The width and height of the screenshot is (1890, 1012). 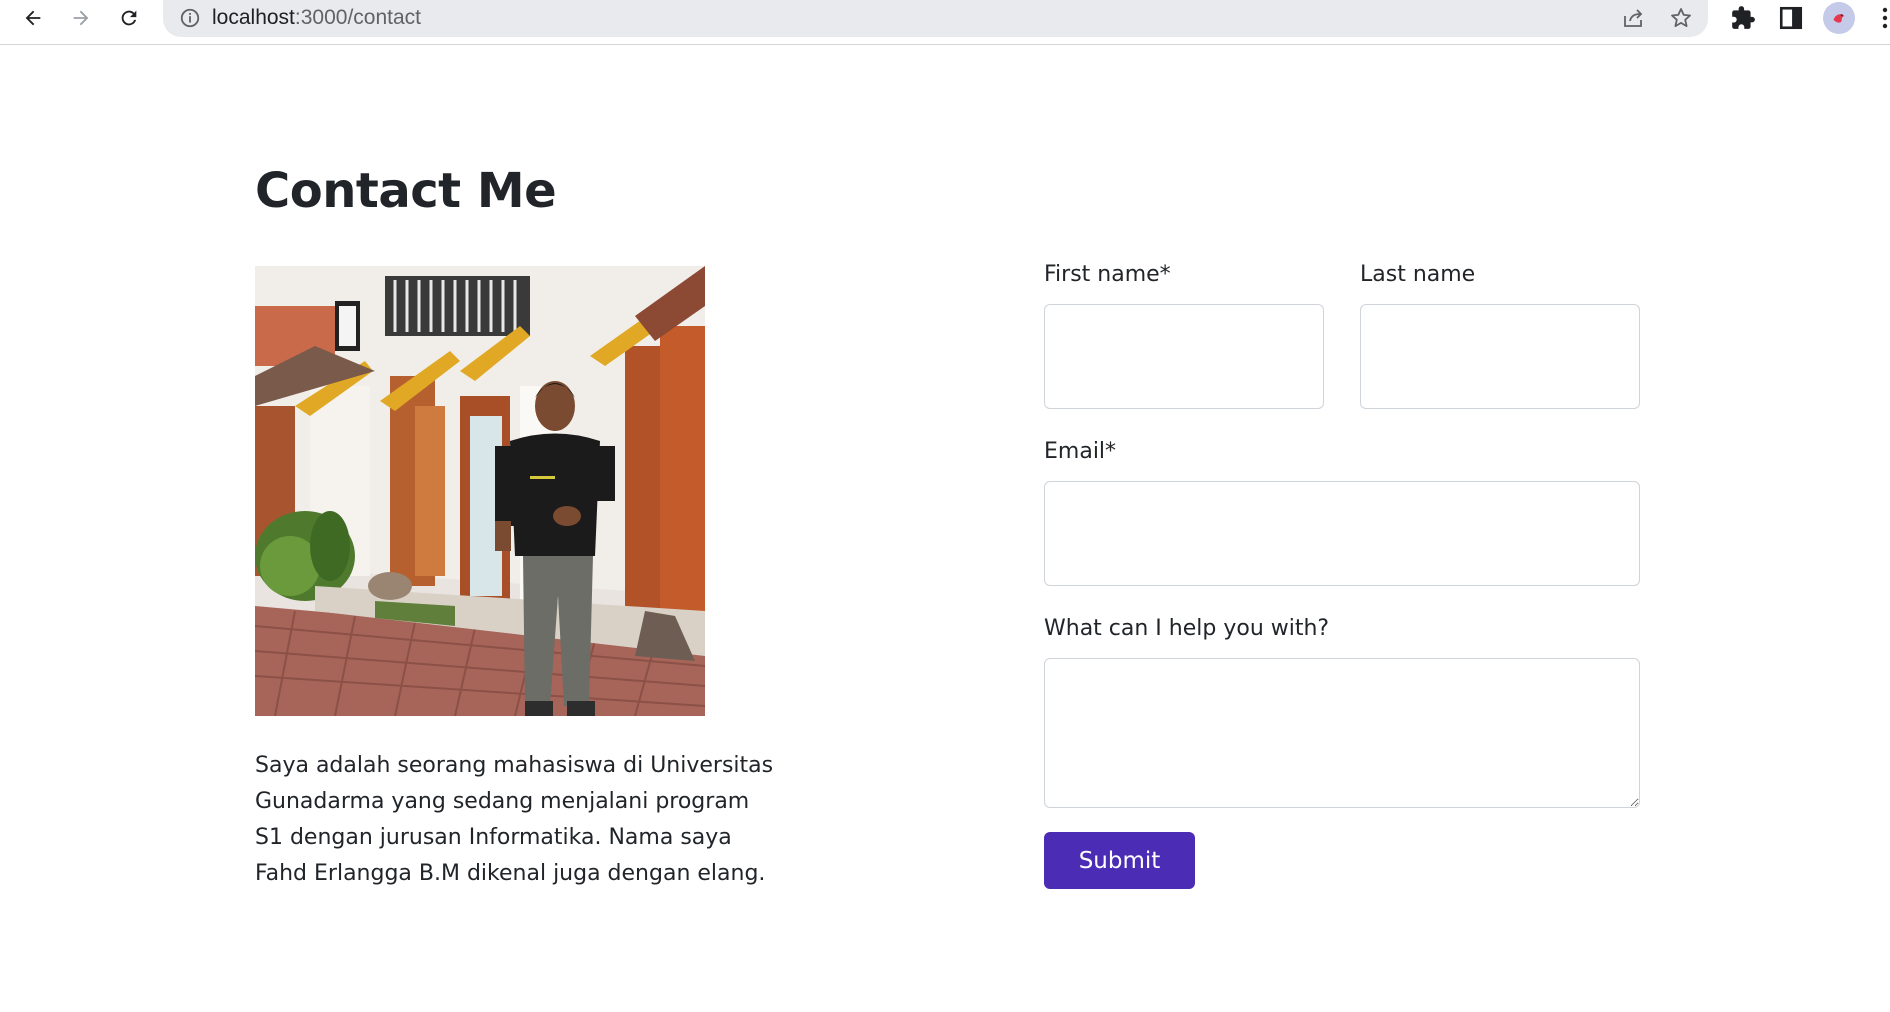 I want to click on message-label: What can I help you with?, so click(x=1187, y=628).